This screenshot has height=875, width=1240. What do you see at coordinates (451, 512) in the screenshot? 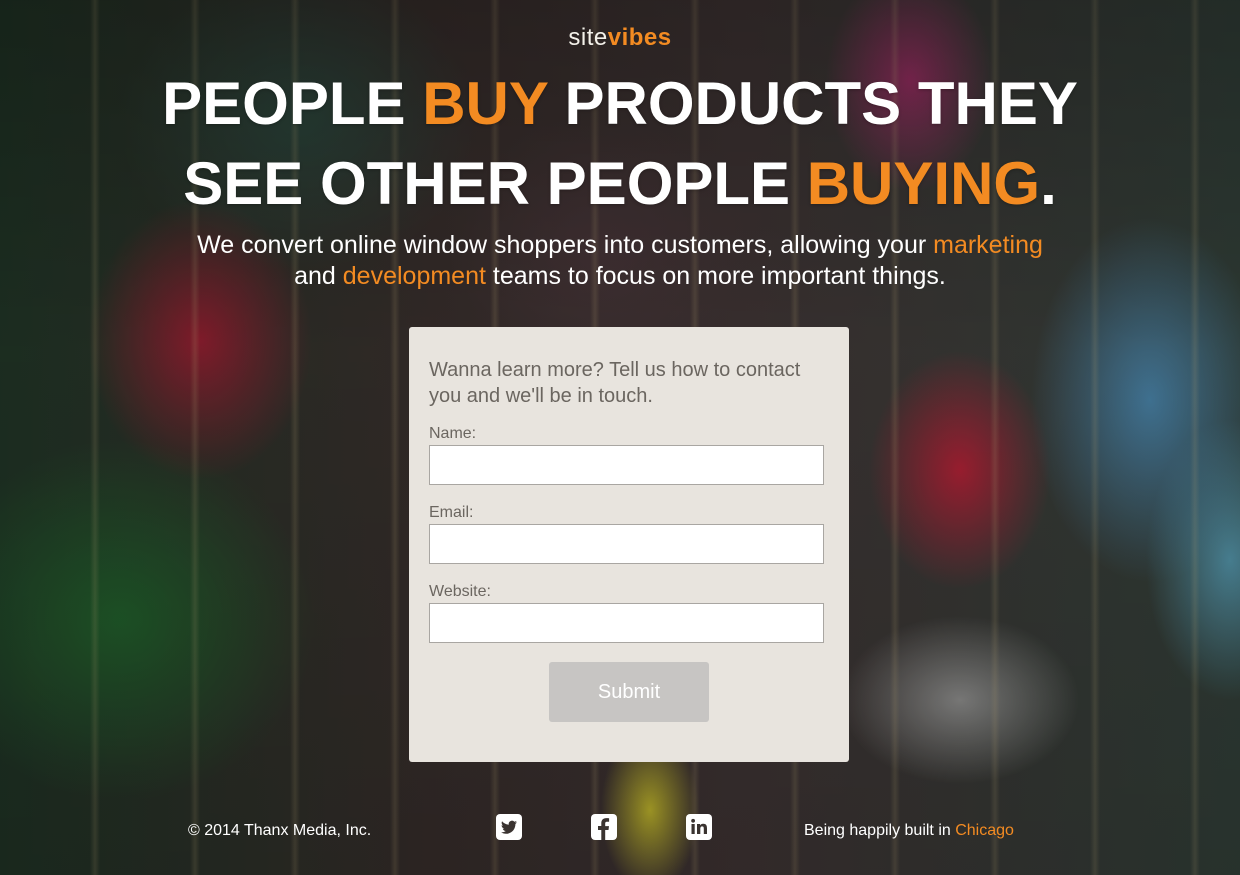
I see `email-label: Email:` at bounding box center [451, 512].